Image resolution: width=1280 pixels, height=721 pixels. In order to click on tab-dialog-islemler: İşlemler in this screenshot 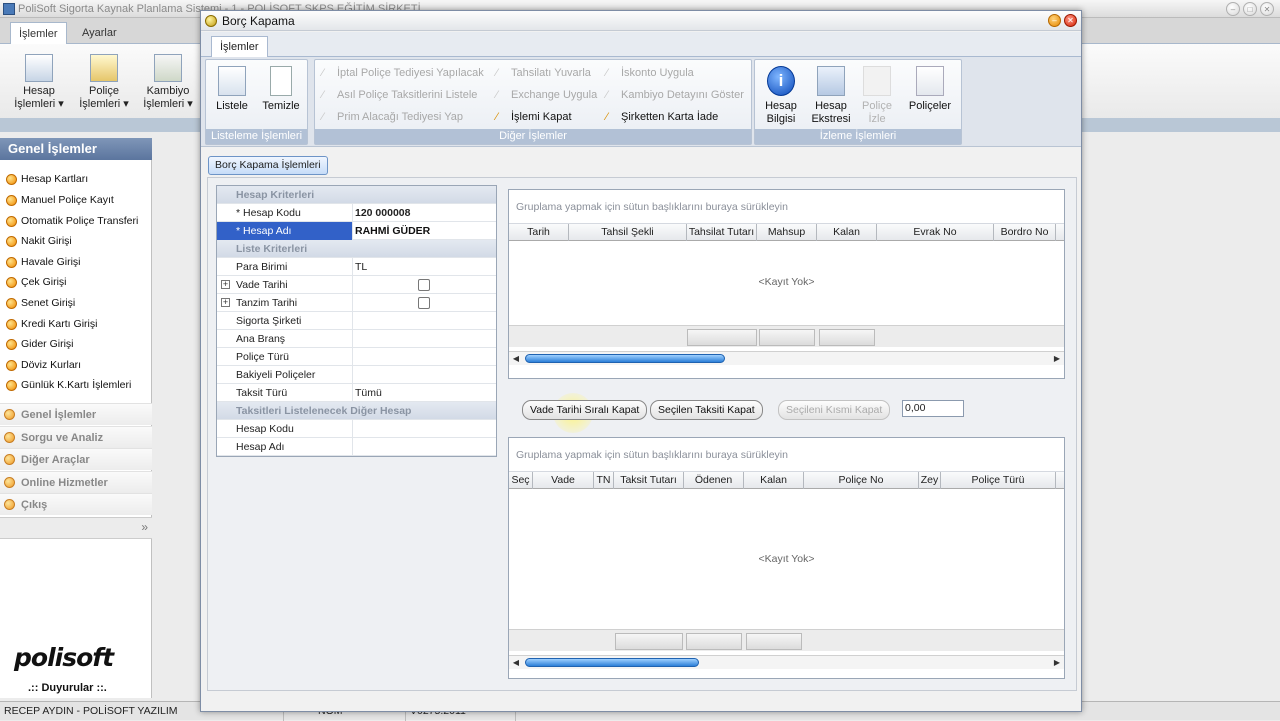, I will do `click(239, 46)`.